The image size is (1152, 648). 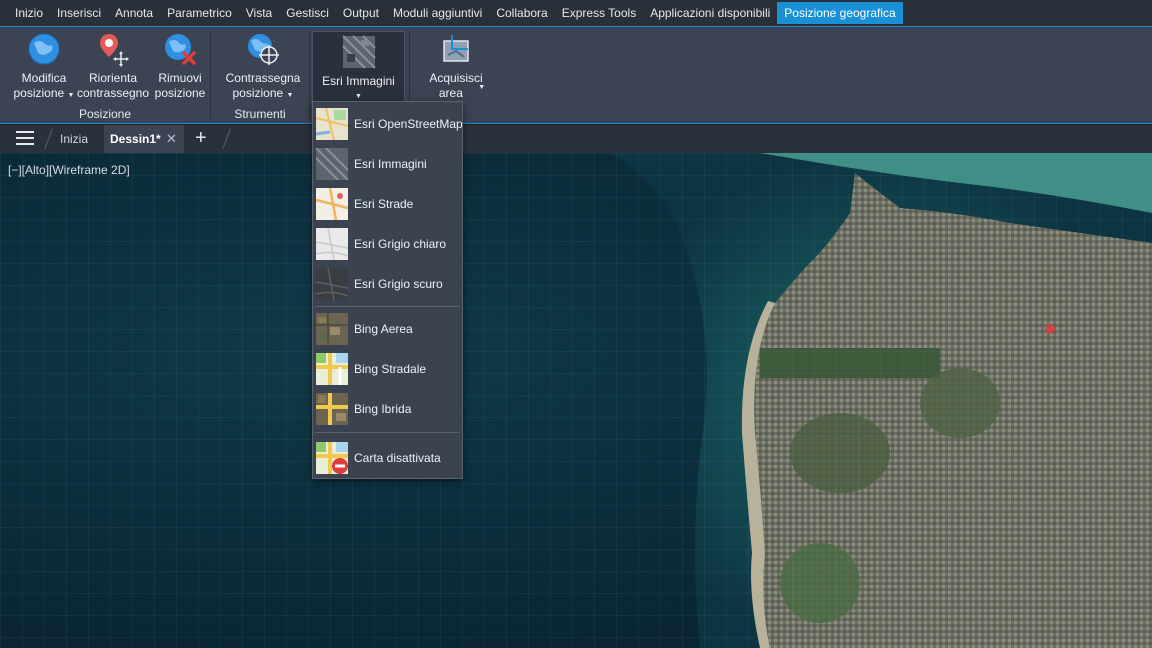 What do you see at coordinates (383, 409) in the screenshot?
I see `dropdown-label: Bing Ibrida` at bounding box center [383, 409].